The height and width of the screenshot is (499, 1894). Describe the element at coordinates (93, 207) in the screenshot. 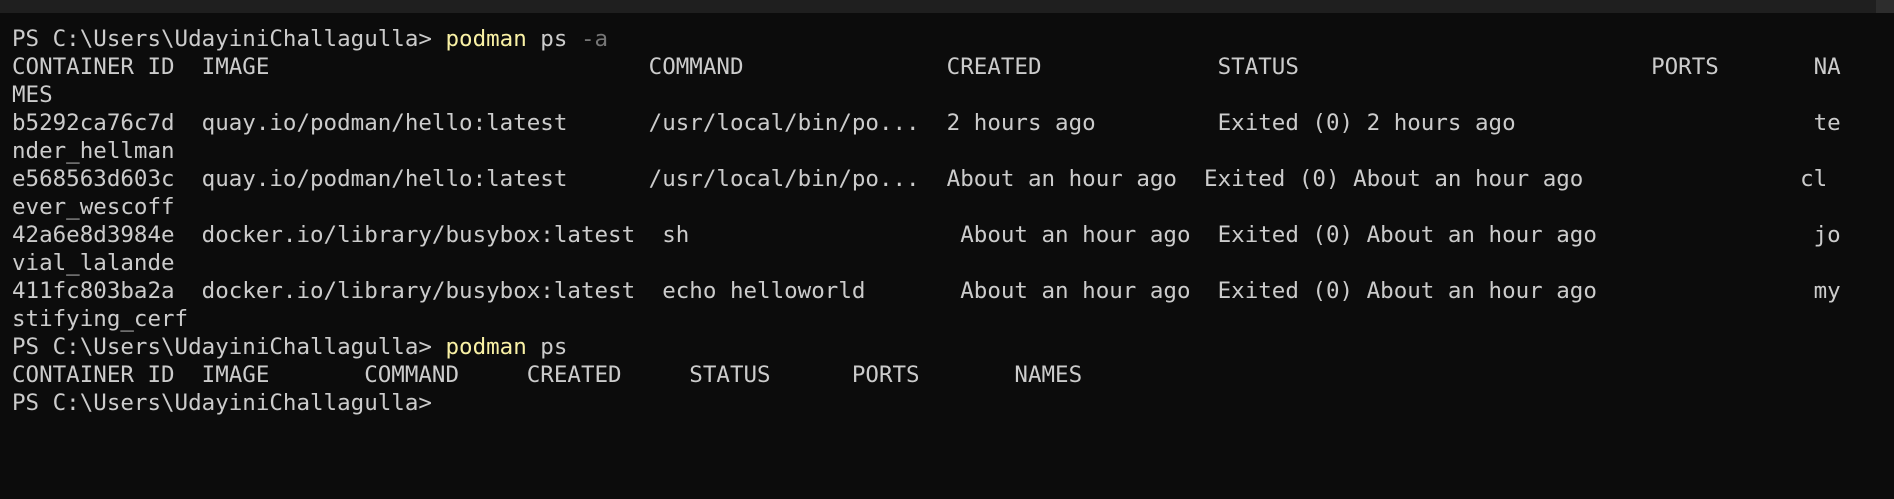

I see `table-row-wrap: ever_wescoff` at that location.